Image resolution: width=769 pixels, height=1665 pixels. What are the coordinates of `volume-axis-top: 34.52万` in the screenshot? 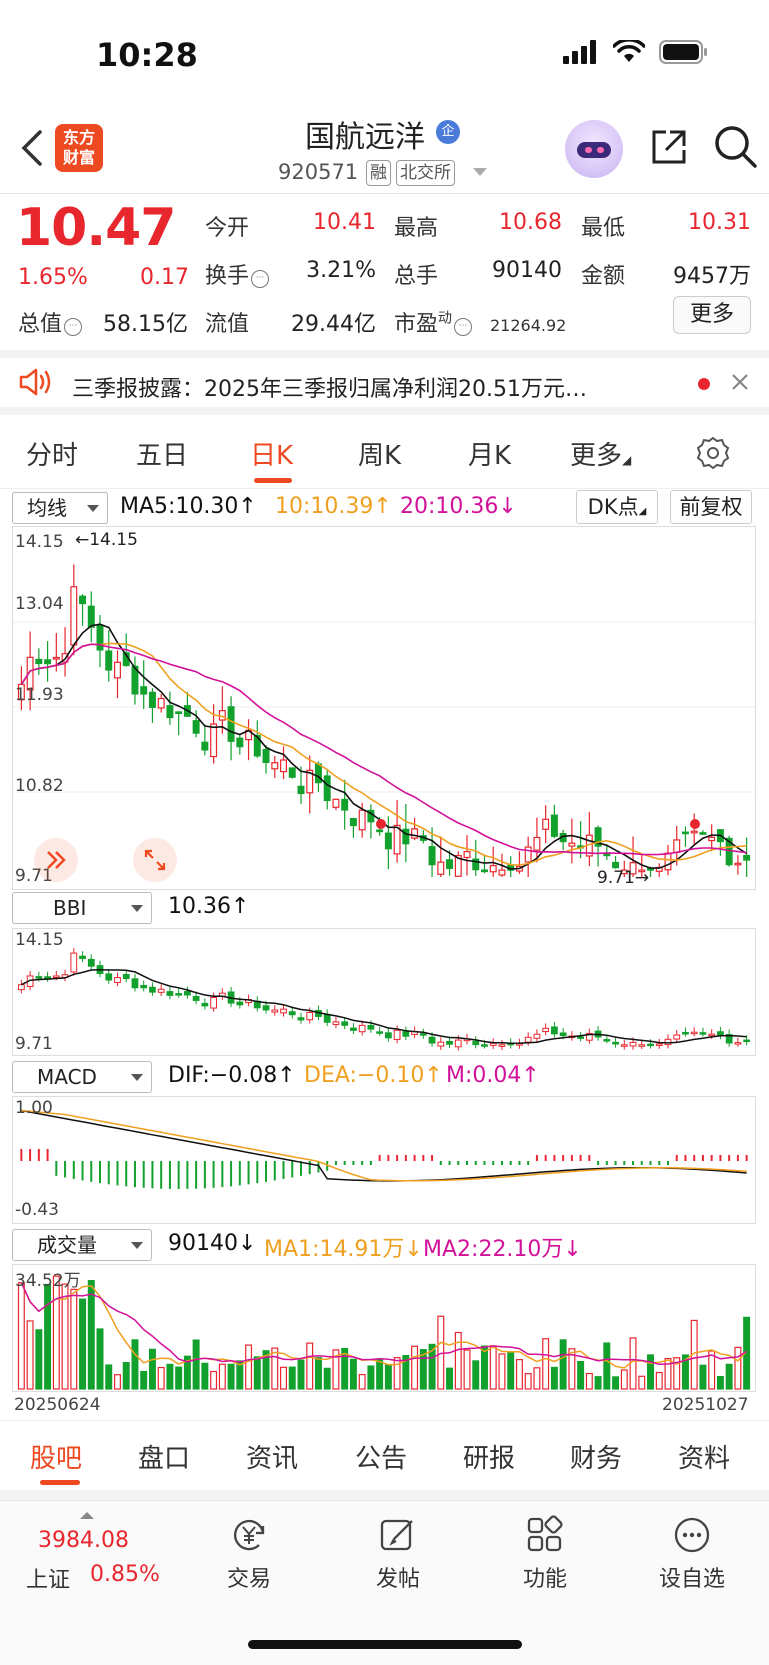 It's located at (48, 1281).